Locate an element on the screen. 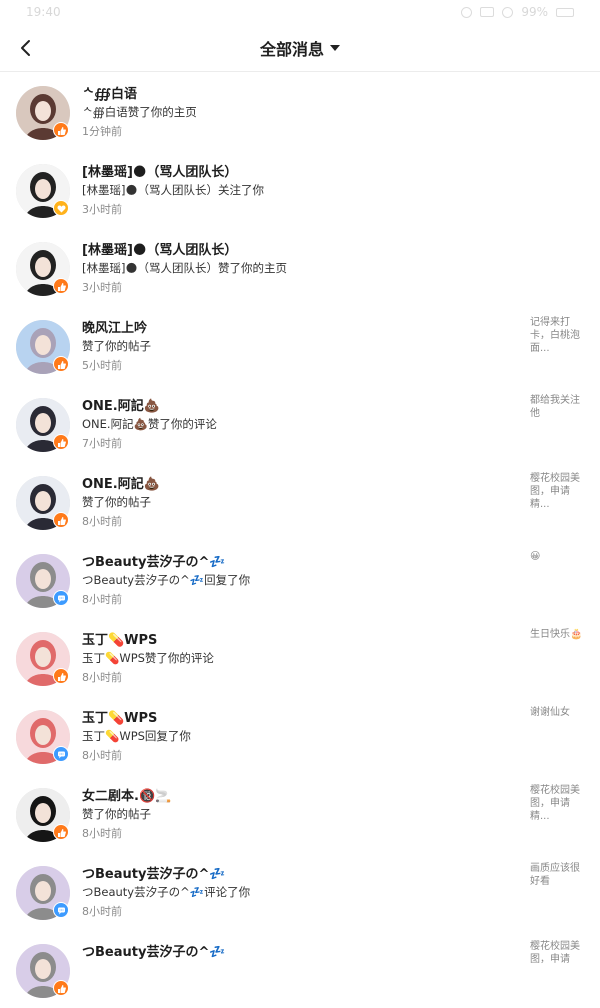 The width and height of the screenshot is (600, 1008). message-action-text: [林墨瑶]🌑（骂人团队长）关注了你 is located at coordinates (173, 190).